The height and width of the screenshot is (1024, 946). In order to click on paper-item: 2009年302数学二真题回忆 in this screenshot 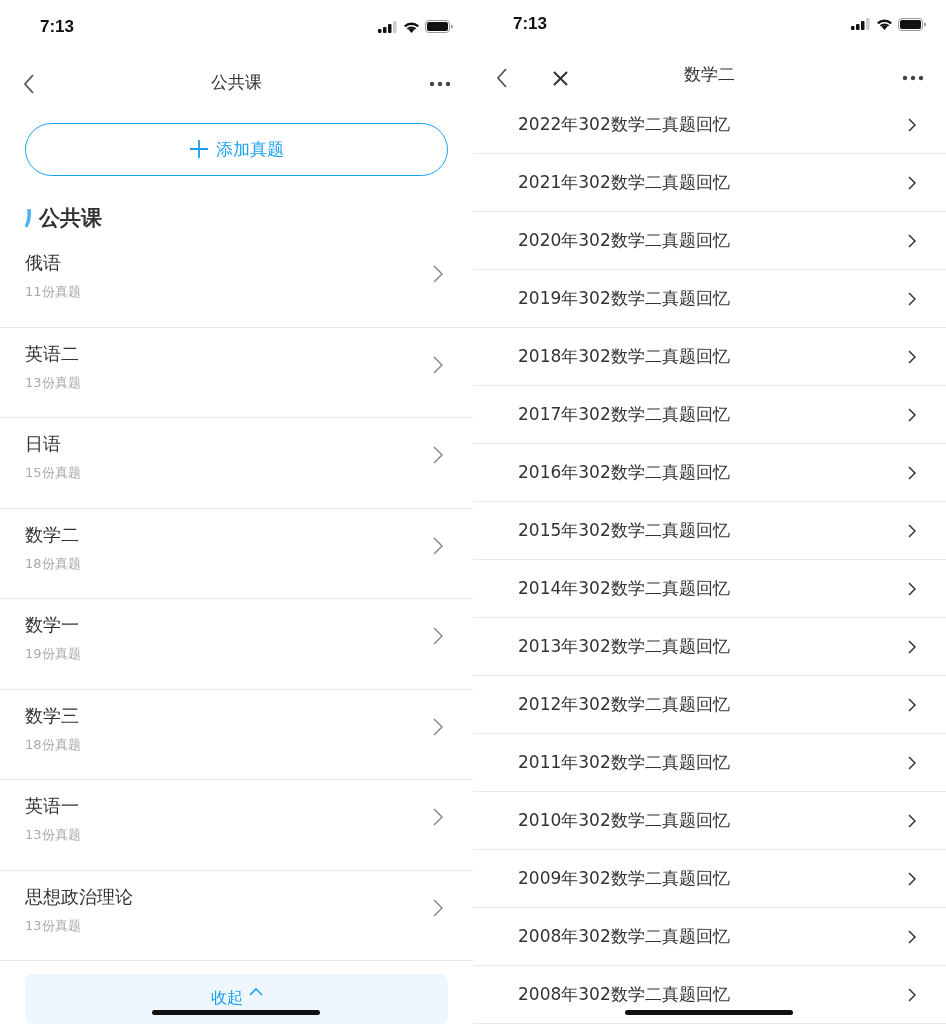, I will do `click(709, 879)`.